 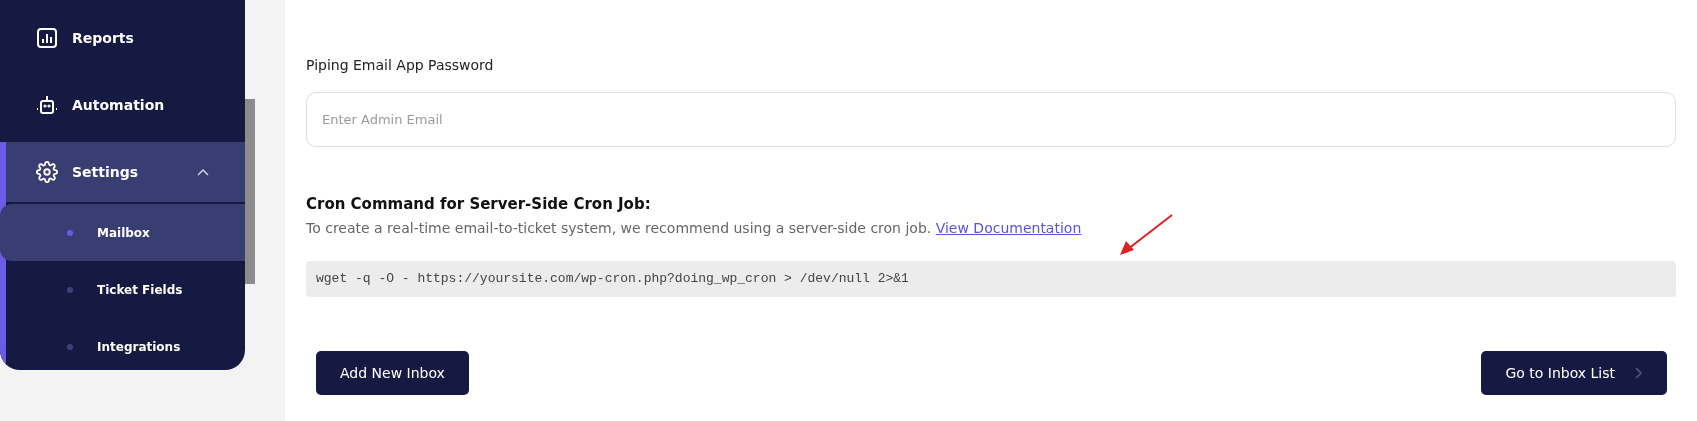 What do you see at coordinates (123, 105) in the screenshot?
I see `sidebar-item: Automation` at bounding box center [123, 105].